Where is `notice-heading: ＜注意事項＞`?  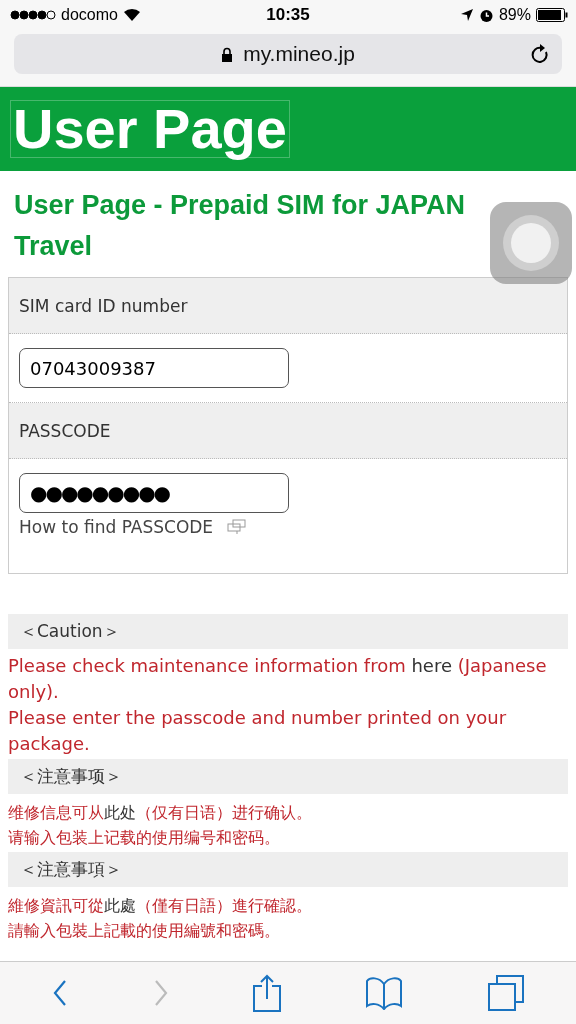
notice-heading: ＜注意事項＞ is located at coordinates (288, 869).